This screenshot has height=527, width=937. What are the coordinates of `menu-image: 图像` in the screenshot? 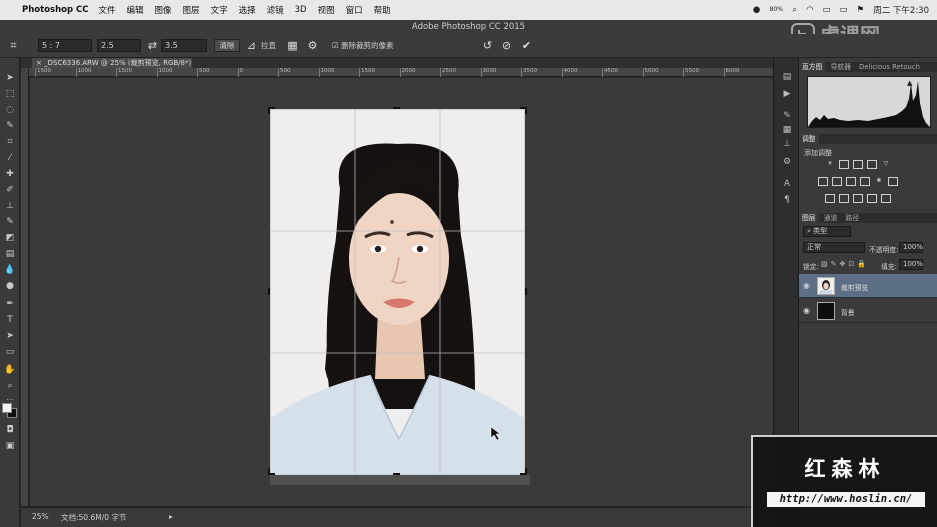 It's located at (163, 10).